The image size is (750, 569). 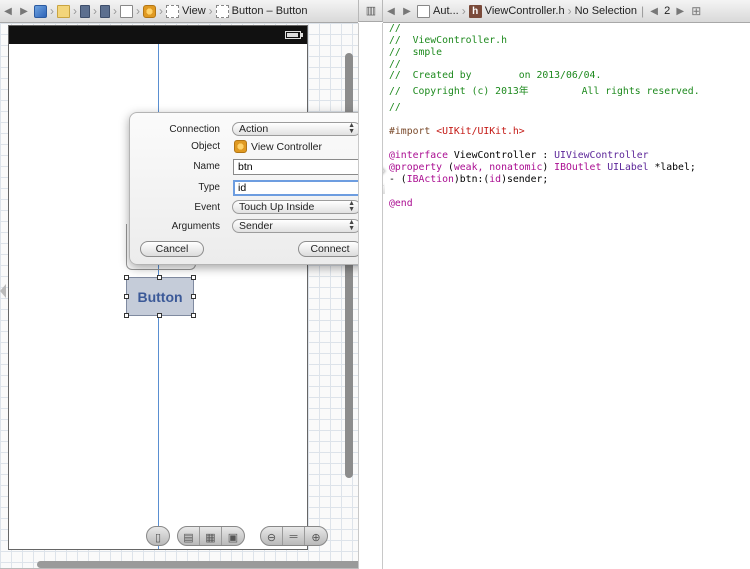 I want to click on property-variable: *label;, so click(x=672, y=167).